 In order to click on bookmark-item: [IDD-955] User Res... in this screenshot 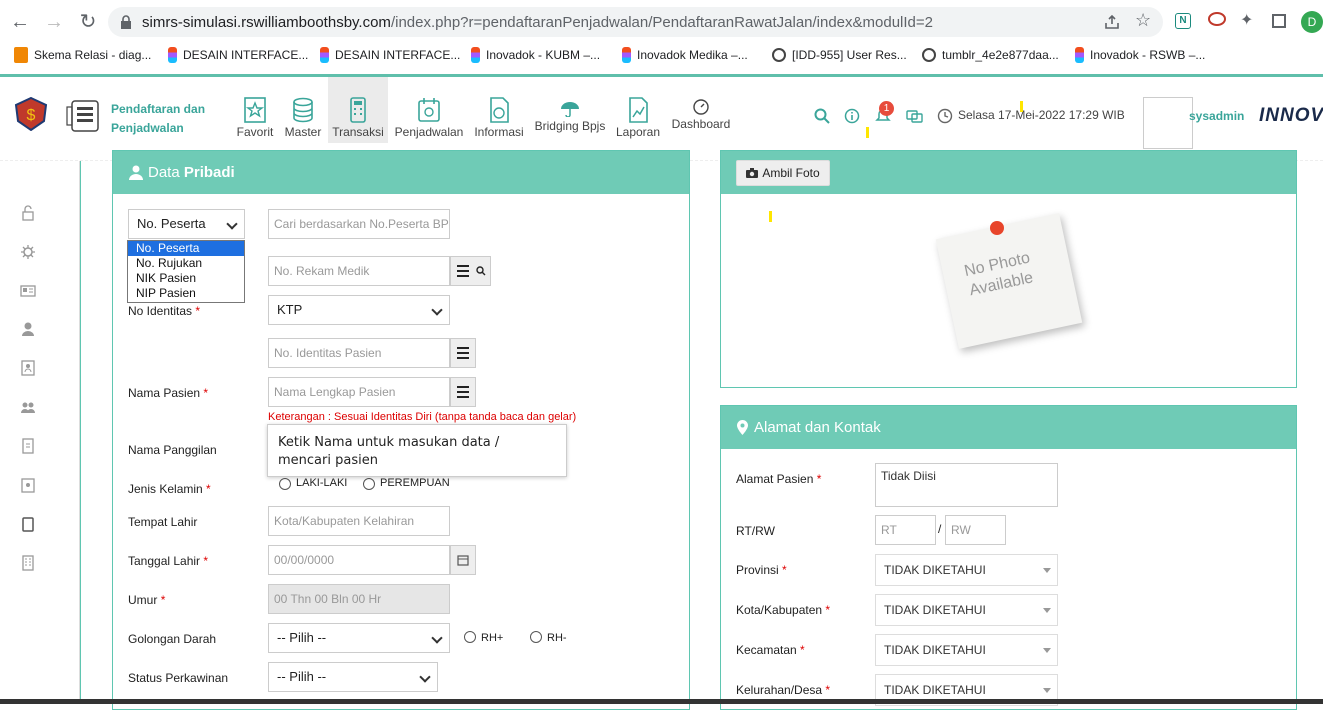, I will do `click(839, 55)`.